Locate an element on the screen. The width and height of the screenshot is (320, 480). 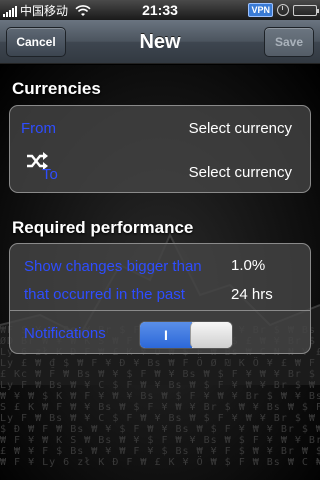
changes-label: Show changes bigger than is located at coordinates (113, 266).